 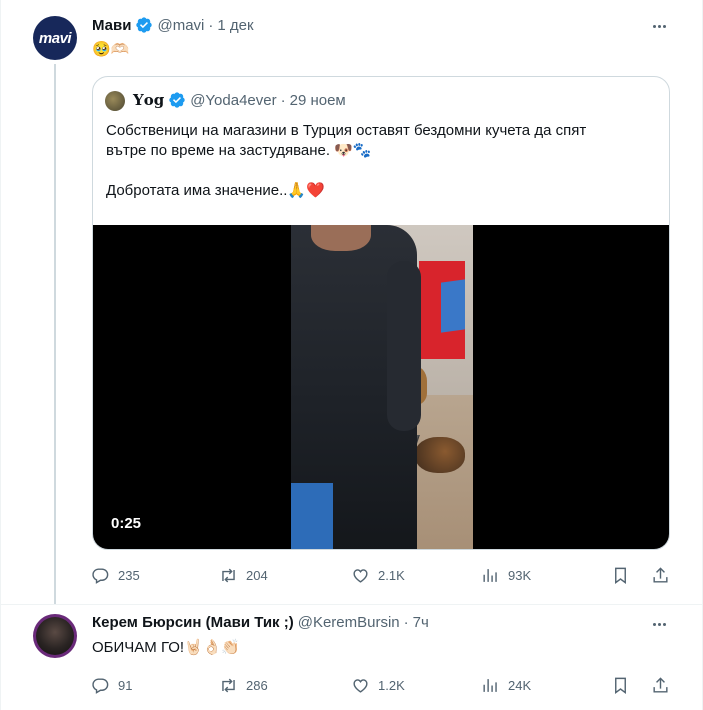 I want to click on timestamp: 7ч, so click(x=421, y=622).